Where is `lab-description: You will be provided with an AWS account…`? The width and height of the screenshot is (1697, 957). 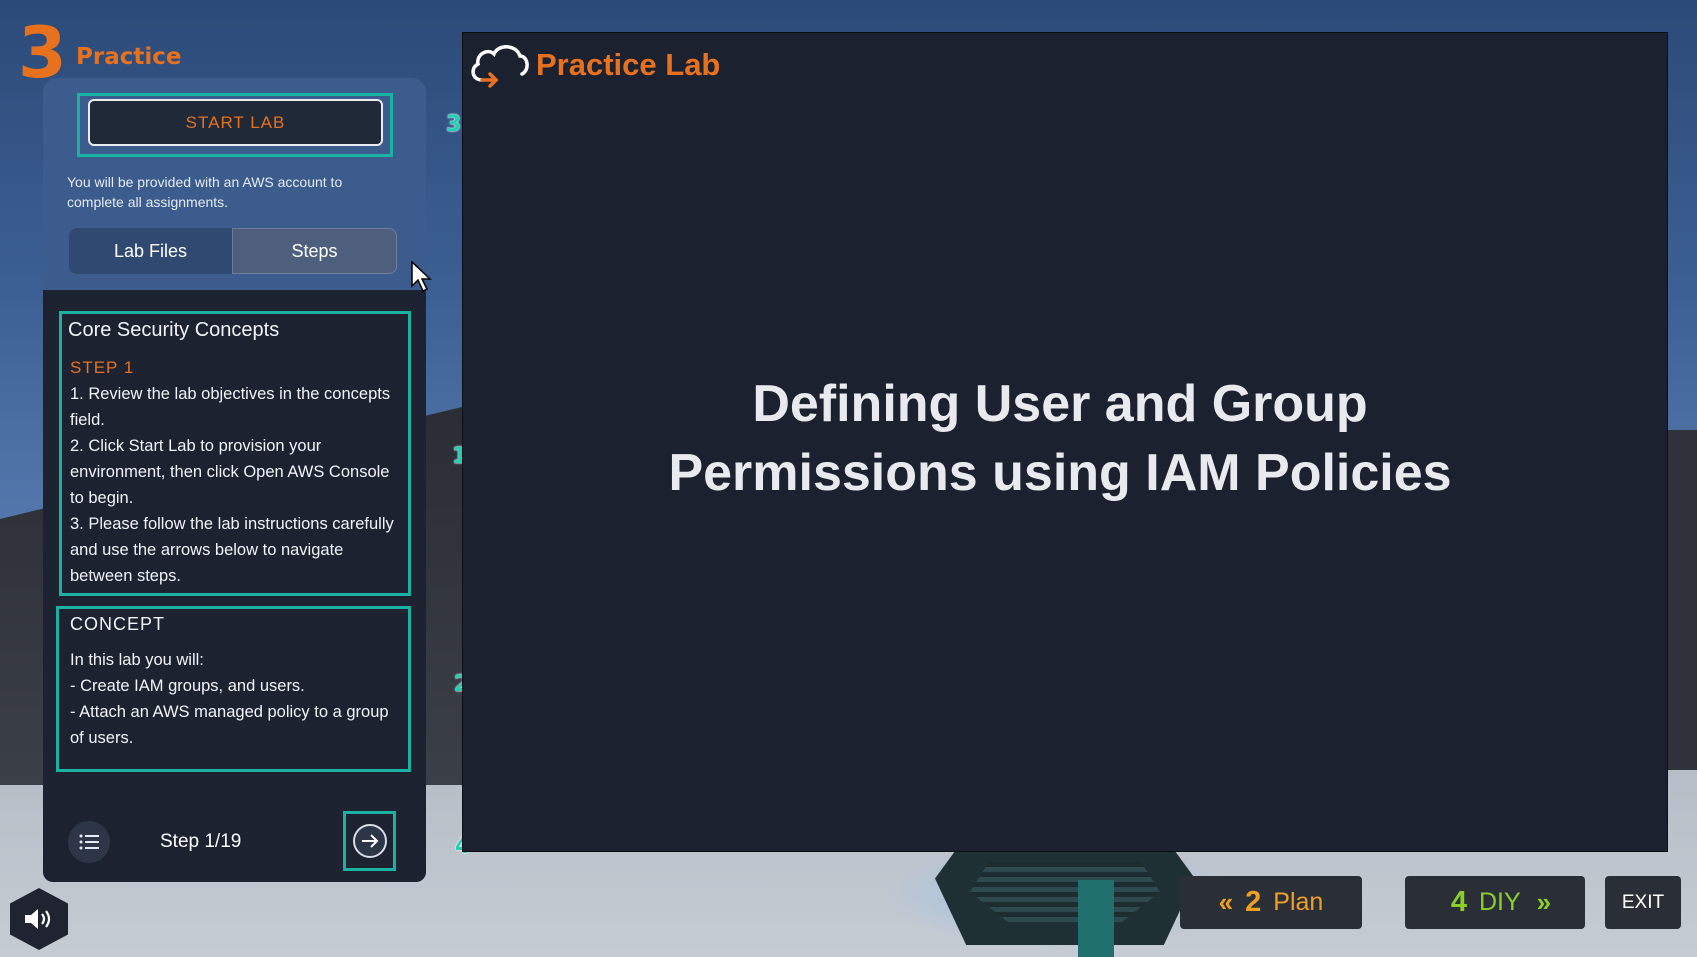 lab-description: You will be provided with an AWS account… is located at coordinates (205, 192).